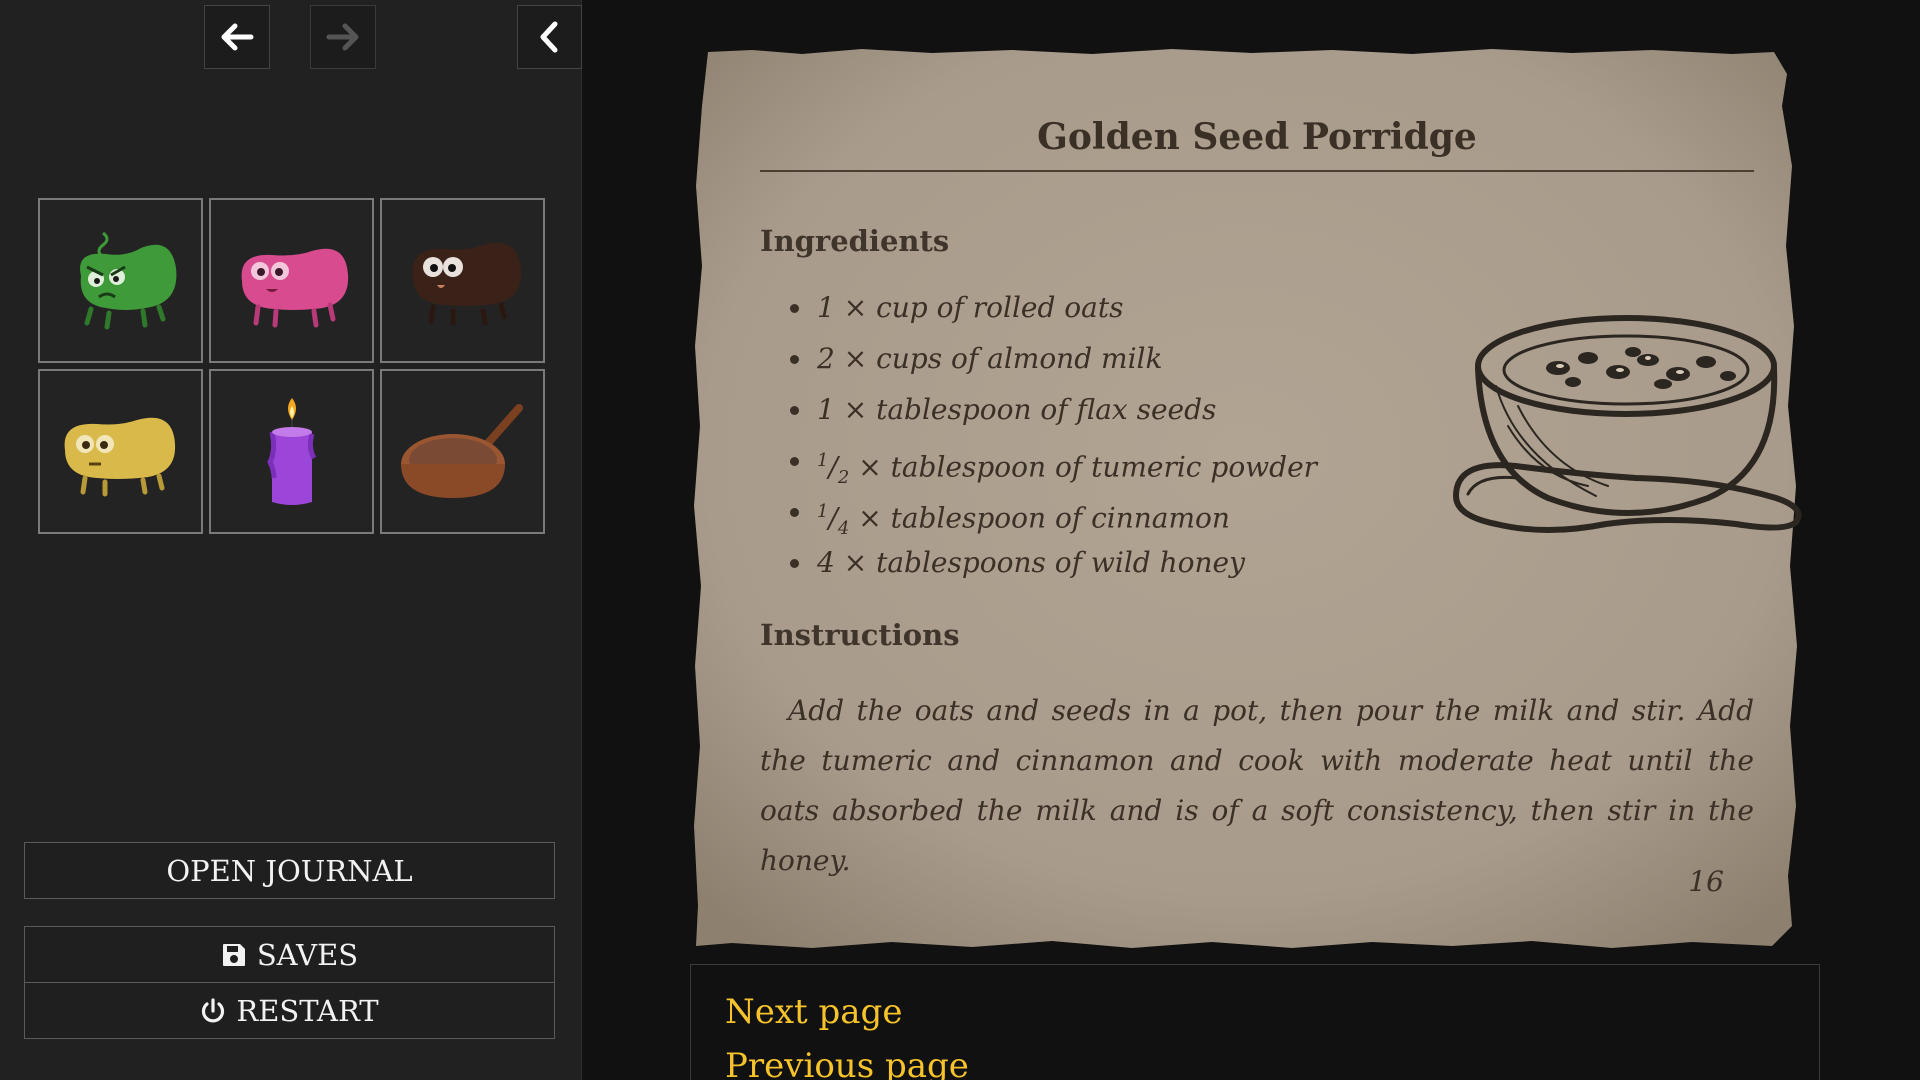 The width and height of the screenshot is (1920, 1080). Describe the element at coordinates (119, 456) in the screenshot. I see `yellow-bean-icon` at that location.